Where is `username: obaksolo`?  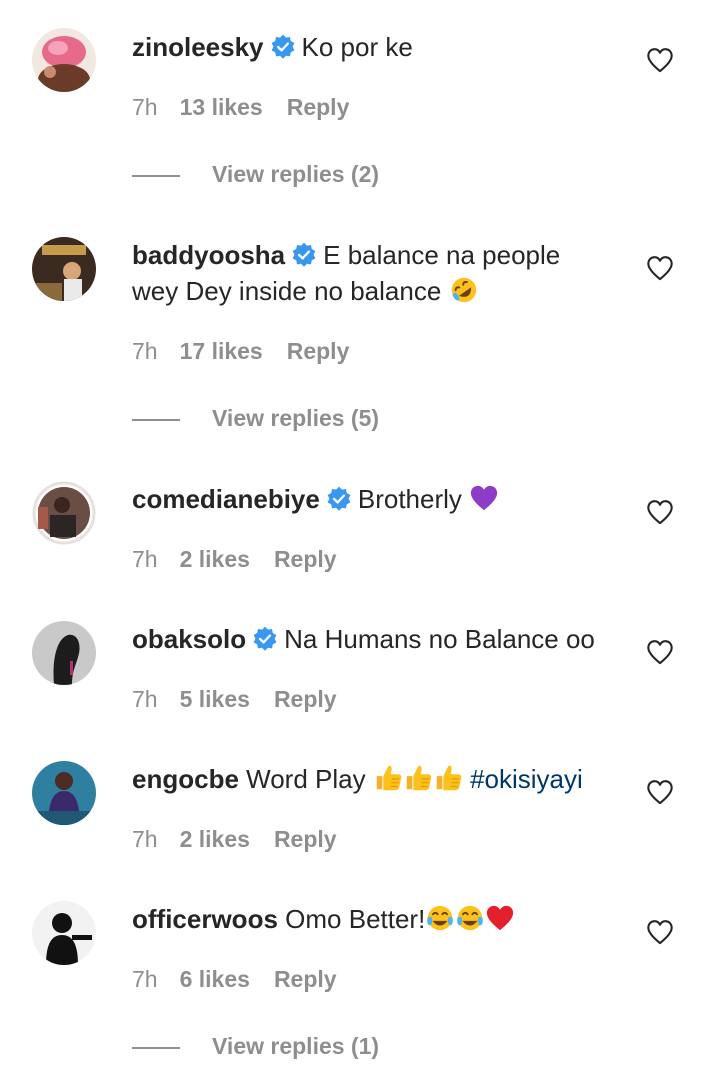
username: obaksolo is located at coordinates (189, 639).